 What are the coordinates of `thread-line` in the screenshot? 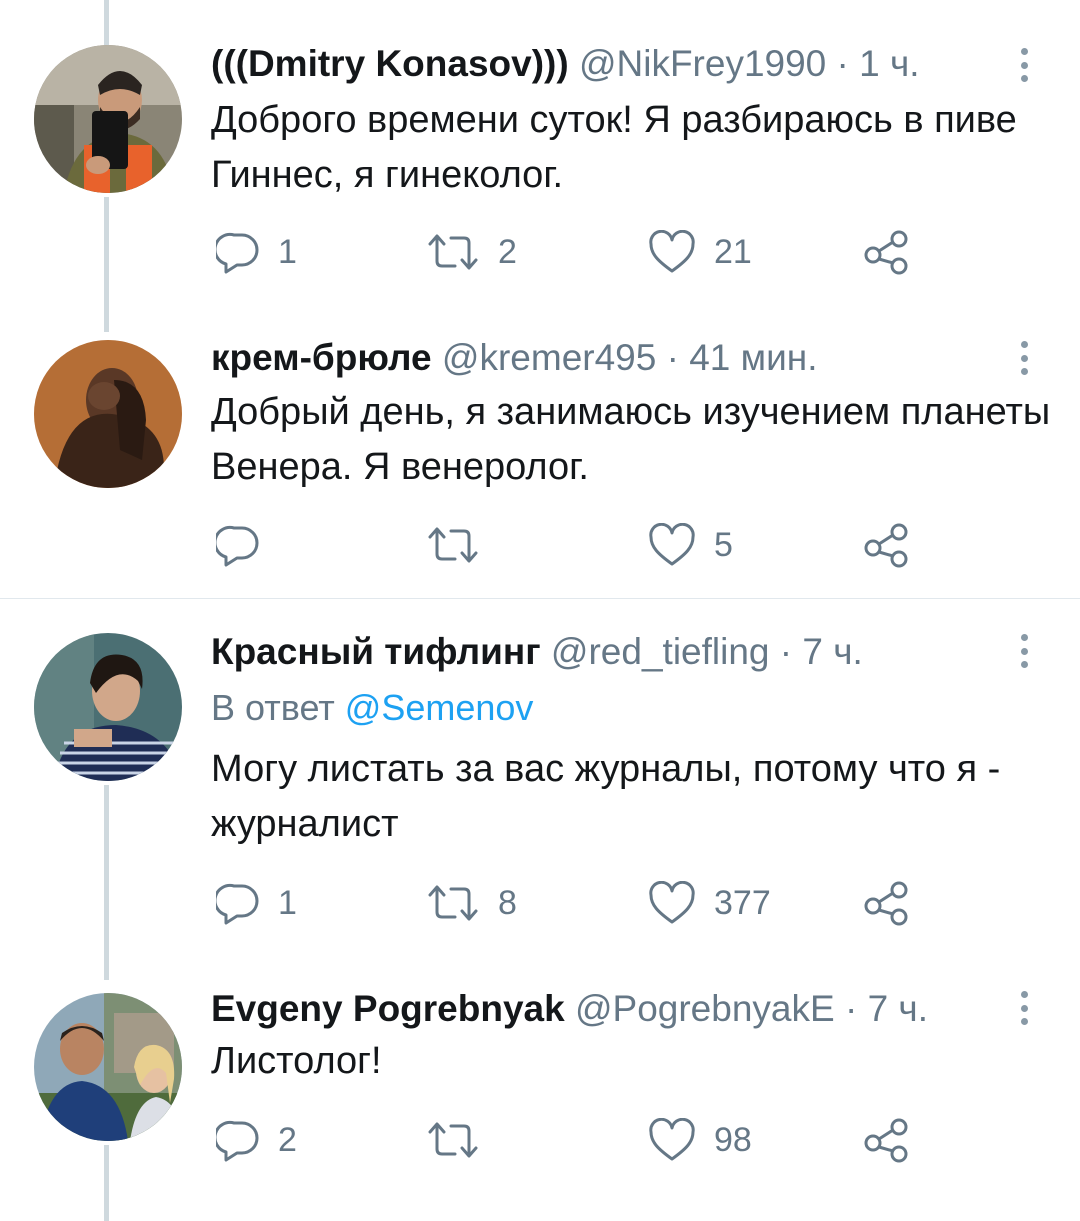 It's located at (106, 22).